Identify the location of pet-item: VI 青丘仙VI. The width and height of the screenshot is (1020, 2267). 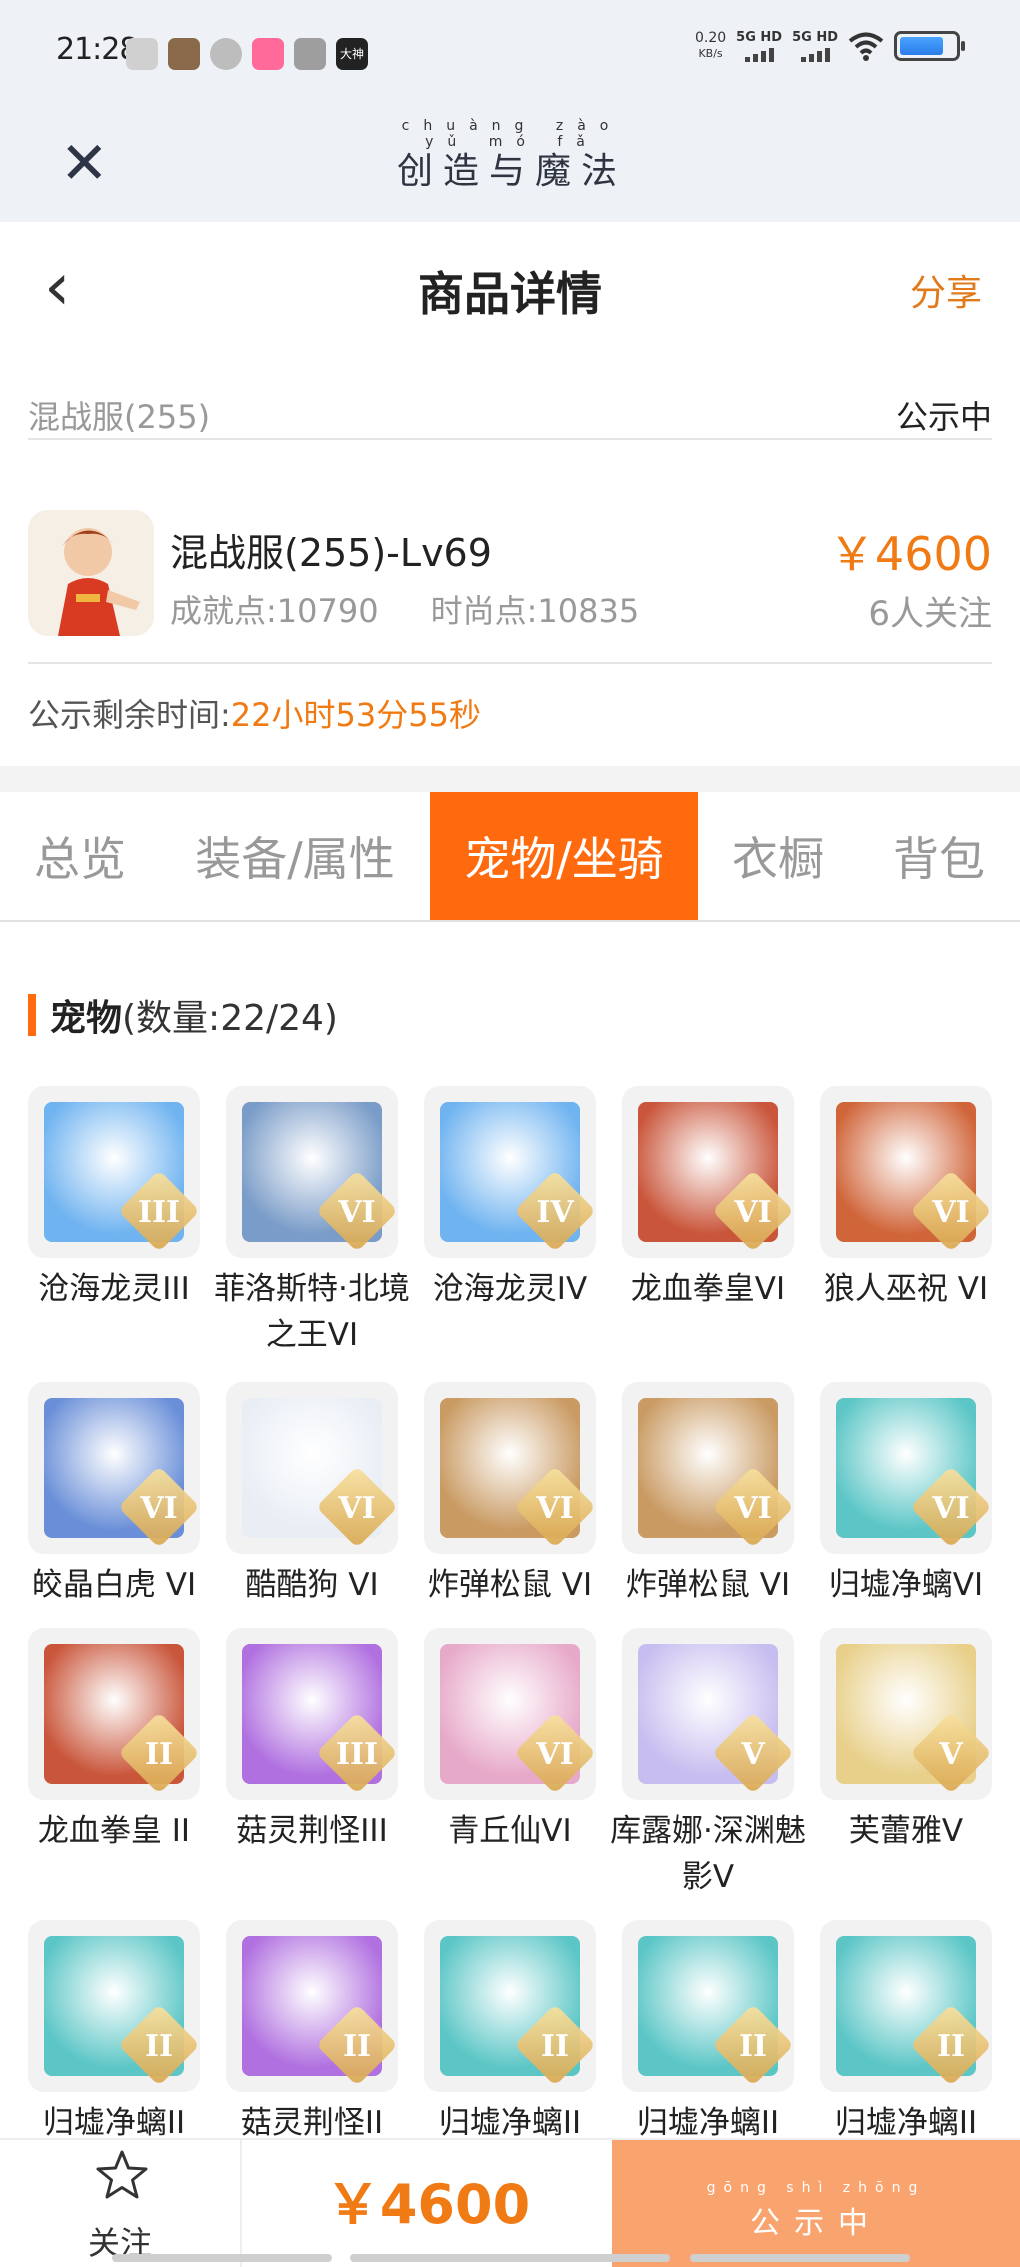
(510, 1741).